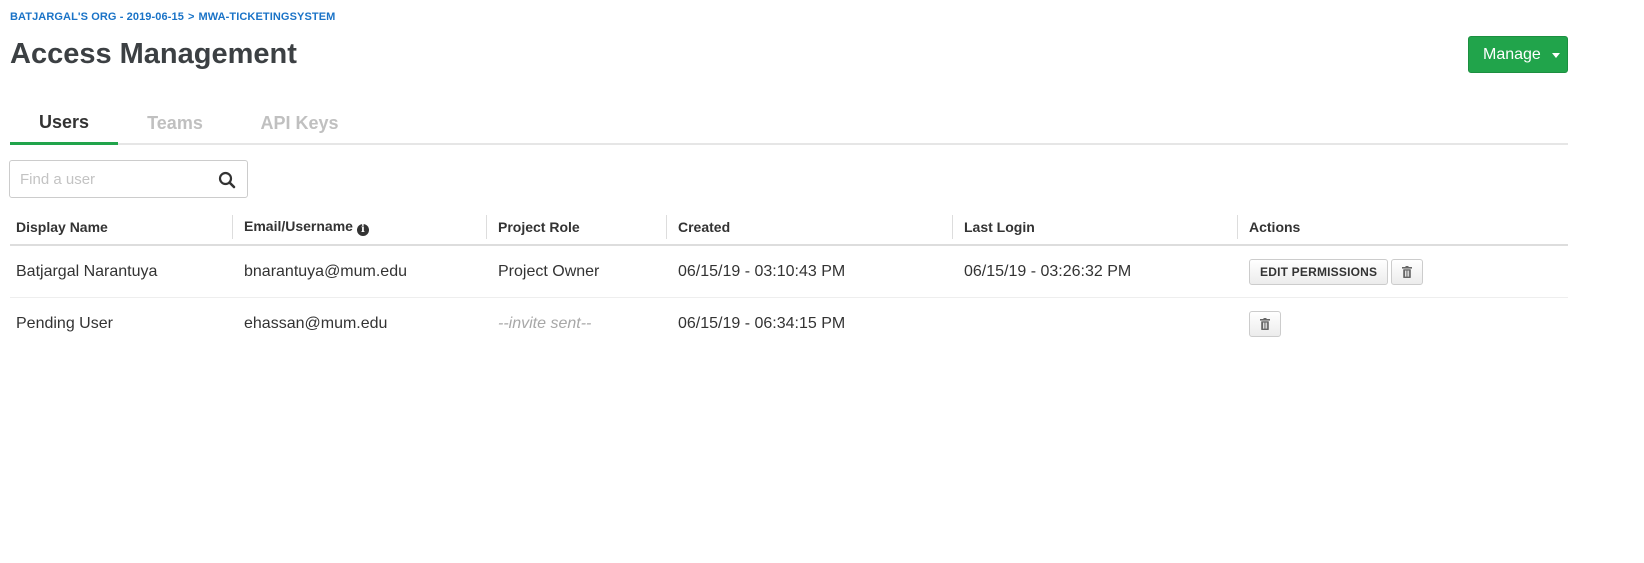  What do you see at coordinates (576, 271) in the screenshot?
I see `cell-project-role: Project Owner` at bounding box center [576, 271].